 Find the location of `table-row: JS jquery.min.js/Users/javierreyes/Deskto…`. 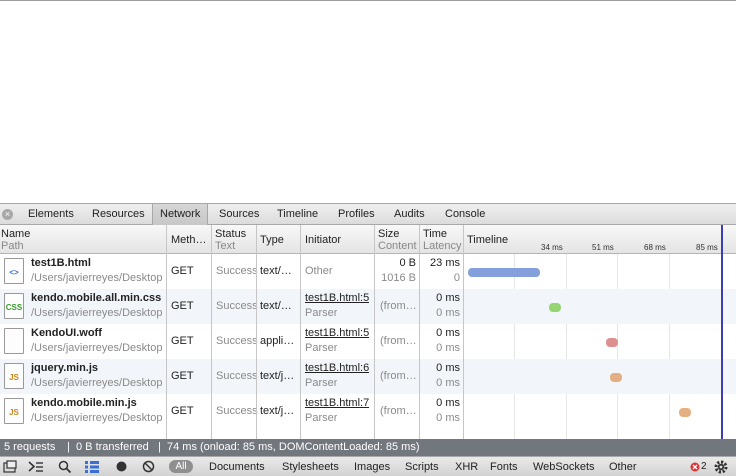

table-row: JS jquery.min.js/Users/javierreyes/Deskto… is located at coordinates (368, 376).